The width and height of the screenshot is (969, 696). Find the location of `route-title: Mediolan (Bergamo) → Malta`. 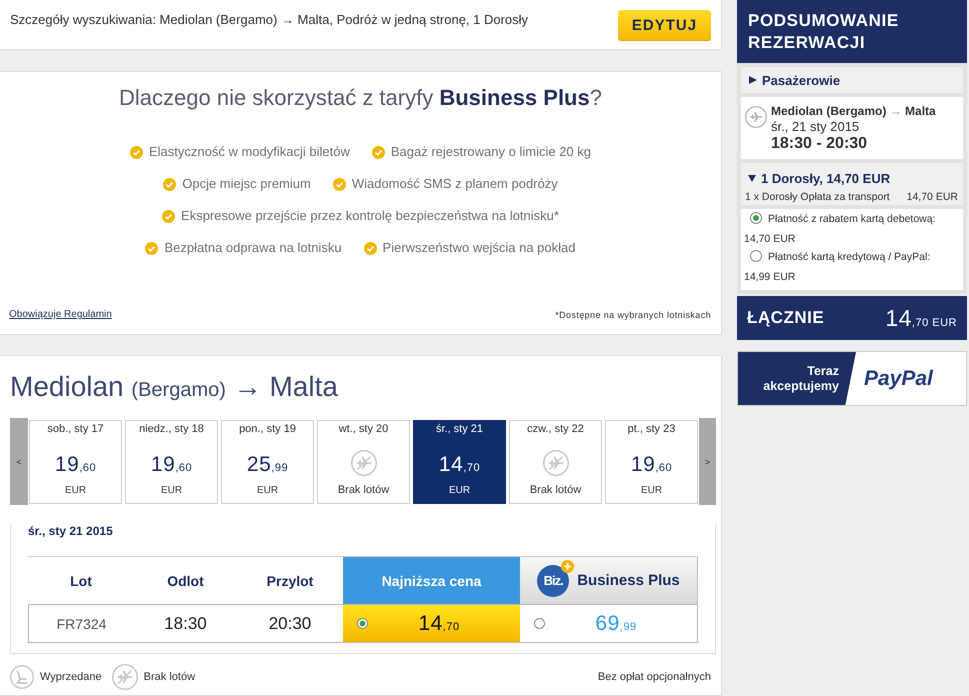

route-title: Mediolan (Bergamo) → Malta is located at coordinates (174, 387).